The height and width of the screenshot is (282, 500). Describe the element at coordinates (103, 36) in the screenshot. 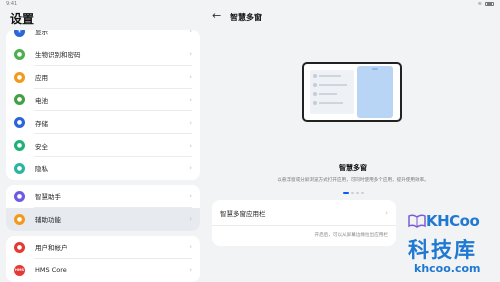

I see `sidebar-item-display: ☀ 显示 ›` at that location.